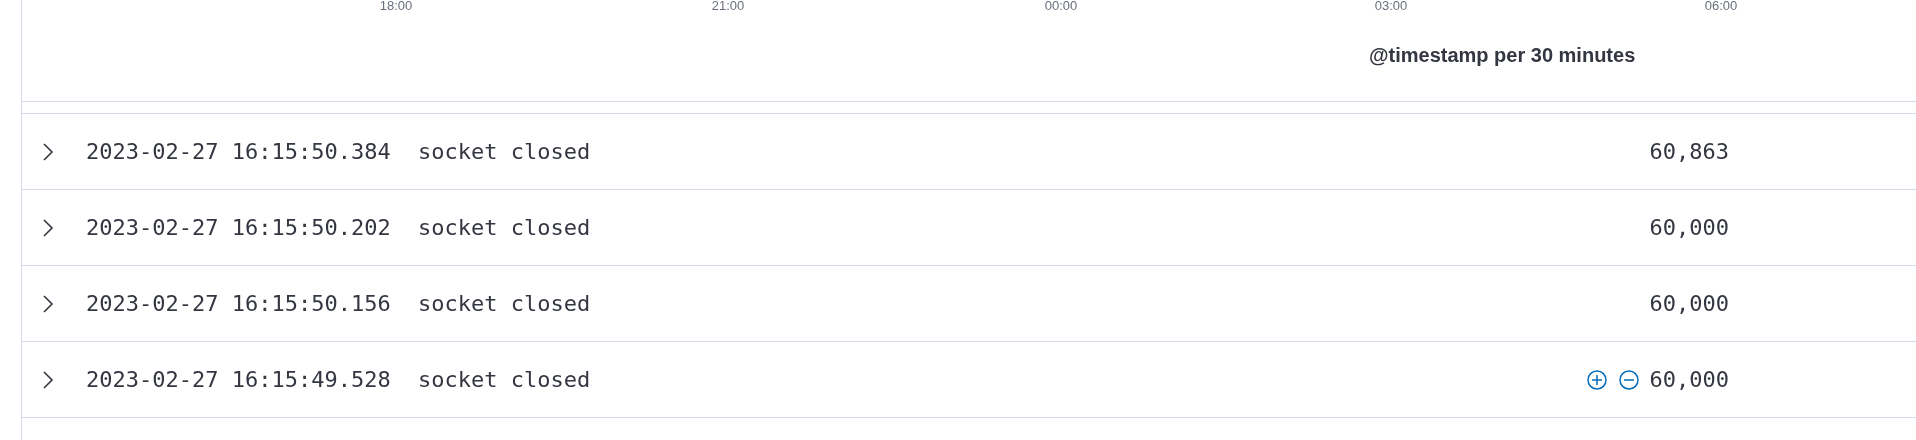 This screenshot has width=1916, height=440. Describe the element at coordinates (1061, 6) in the screenshot. I see `axis-tick-label: 00:00` at that location.